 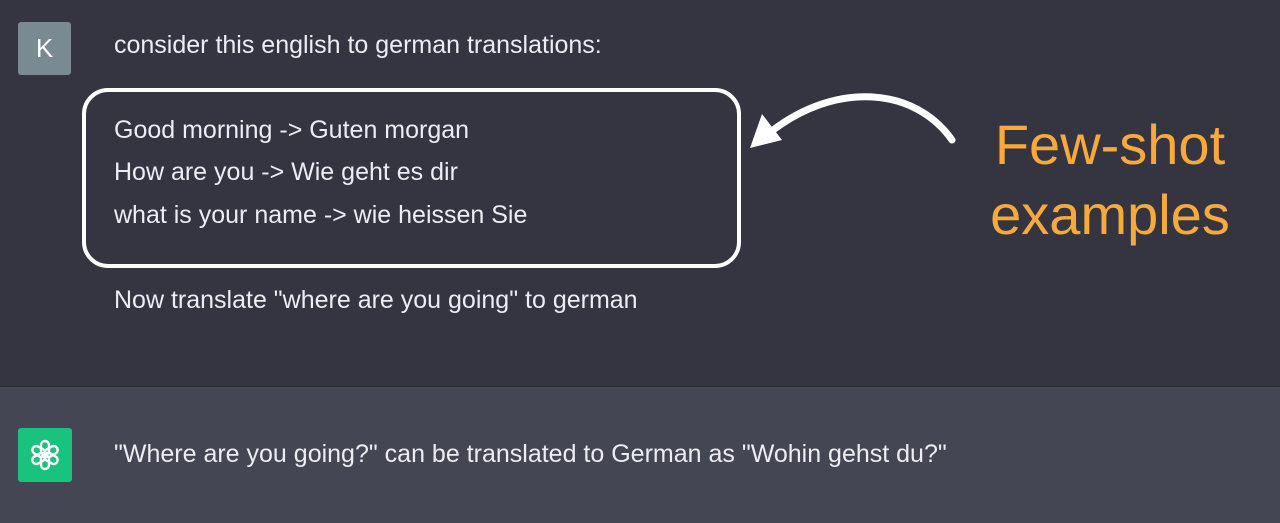 I want to click on few-shot-annotation-label: Few-shot examples, so click(x=1110, y=180).